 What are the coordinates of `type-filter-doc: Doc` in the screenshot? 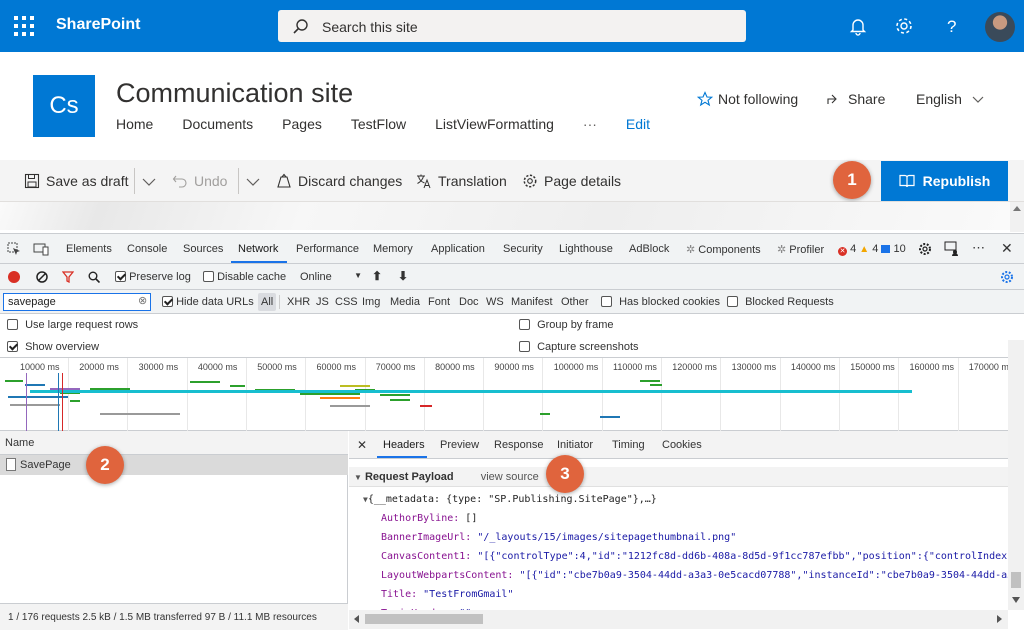 It's located at (469, 302).